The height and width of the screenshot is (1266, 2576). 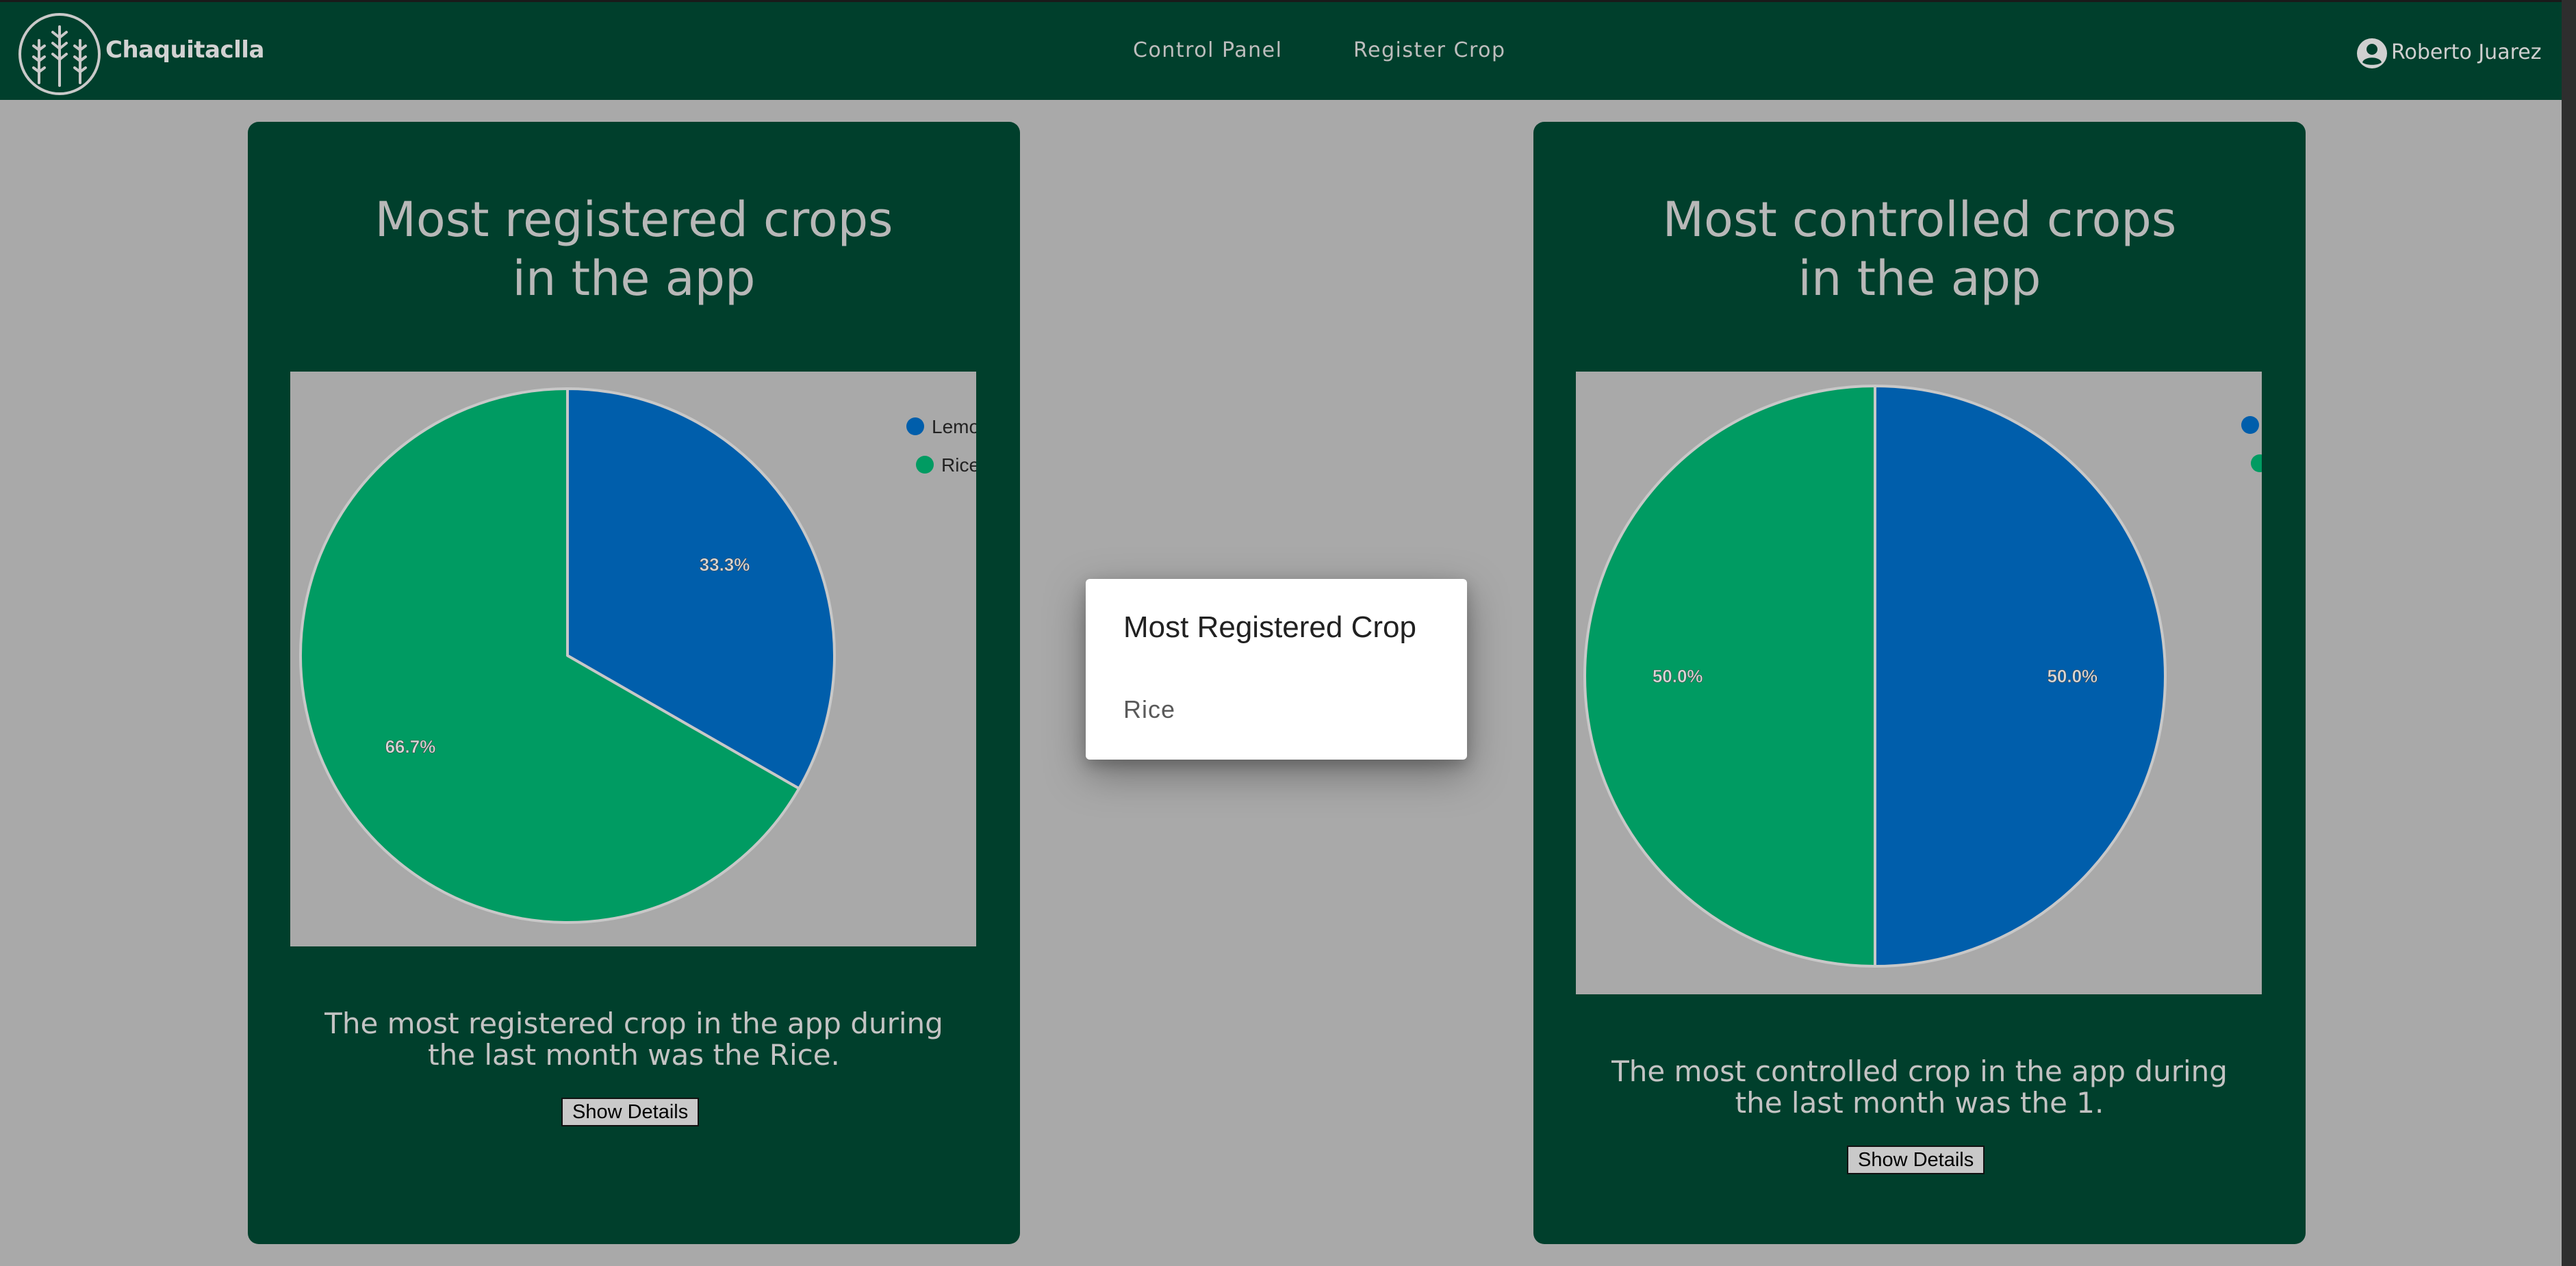 What do you see at coordinates (1269, 627) in the screenshot?
I see `dialog-title: Most Registered Crop` at bounding box center [1269, 627].